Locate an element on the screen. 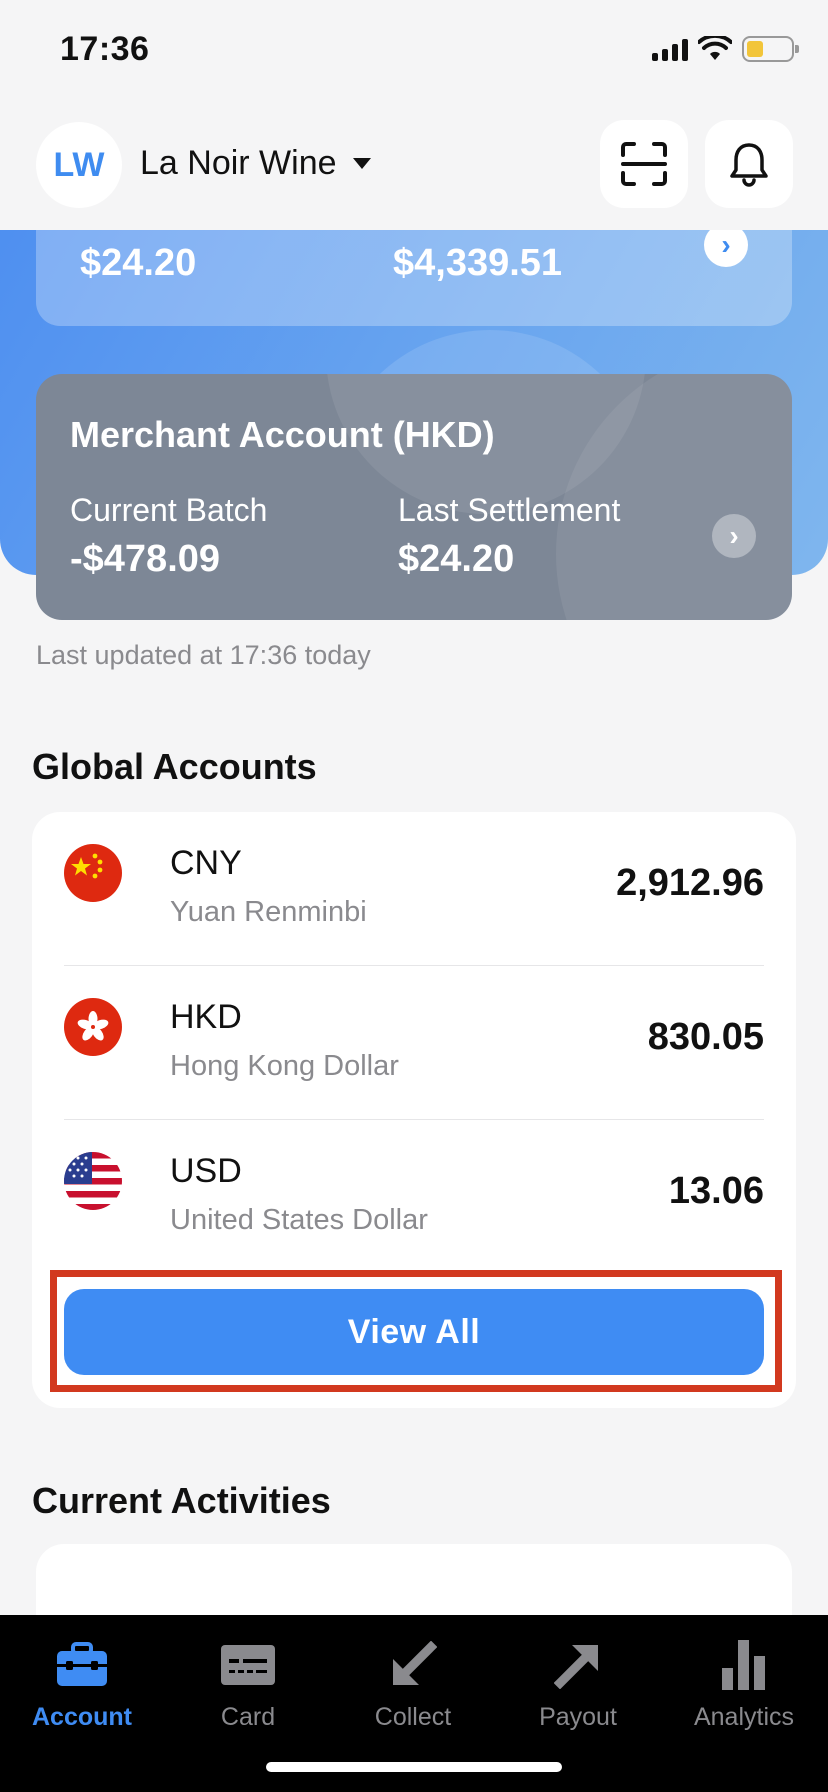  app-header: LW La Noir Wine is located at coordinates (414, 165).